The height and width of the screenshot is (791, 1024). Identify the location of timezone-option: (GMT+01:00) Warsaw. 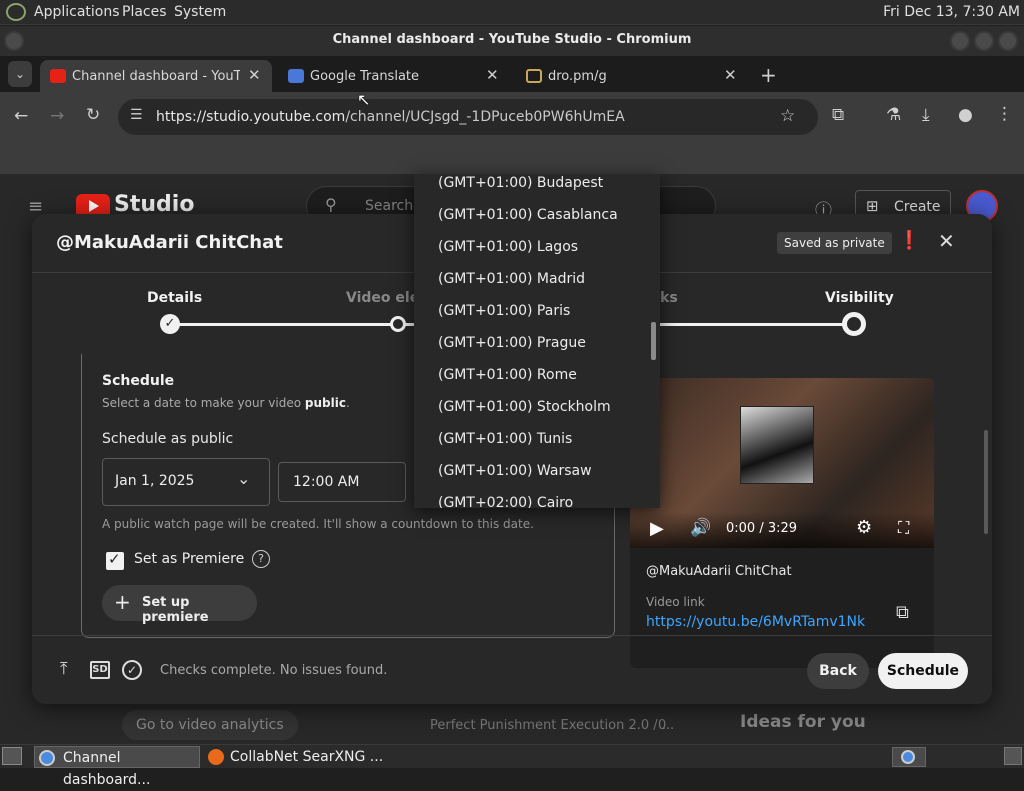
(515, 471).